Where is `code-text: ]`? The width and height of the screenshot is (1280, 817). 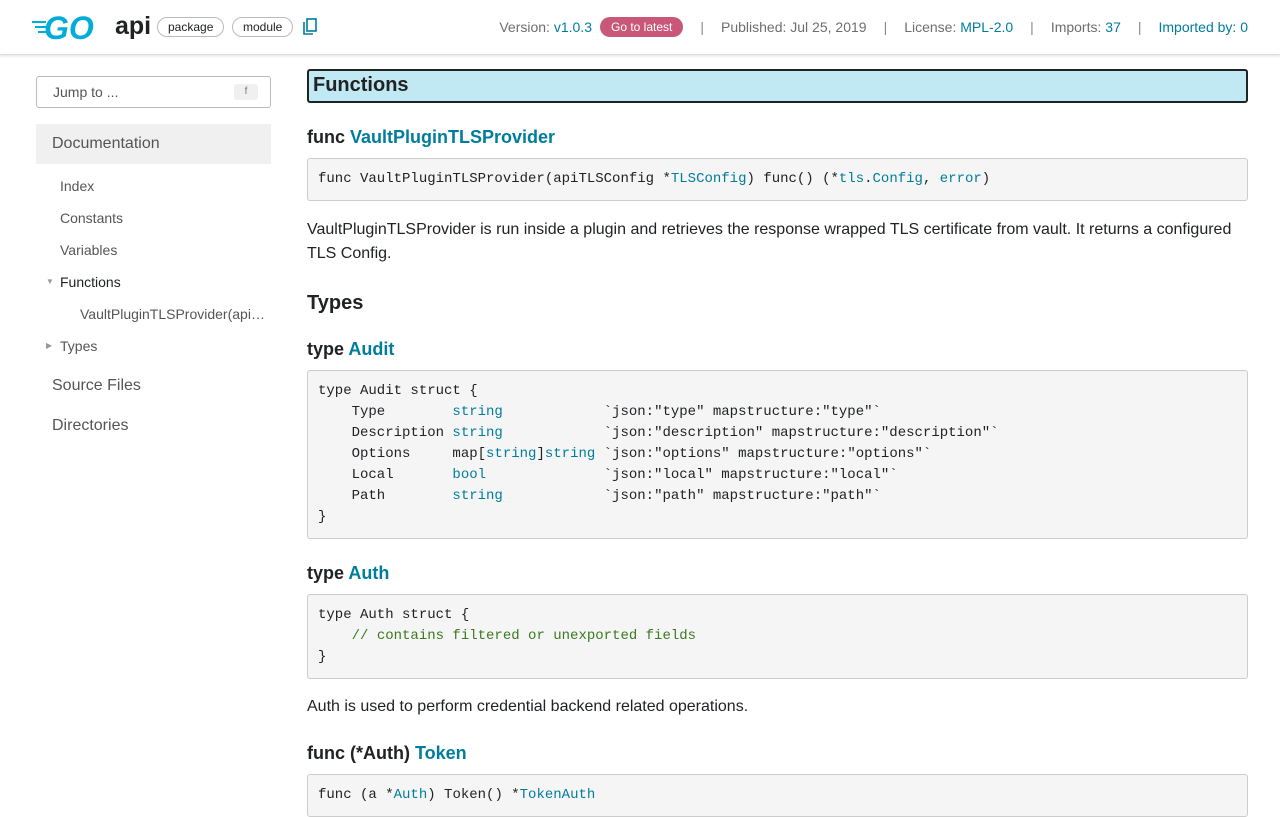
code-text: ] is located at coordinates (540, 454).